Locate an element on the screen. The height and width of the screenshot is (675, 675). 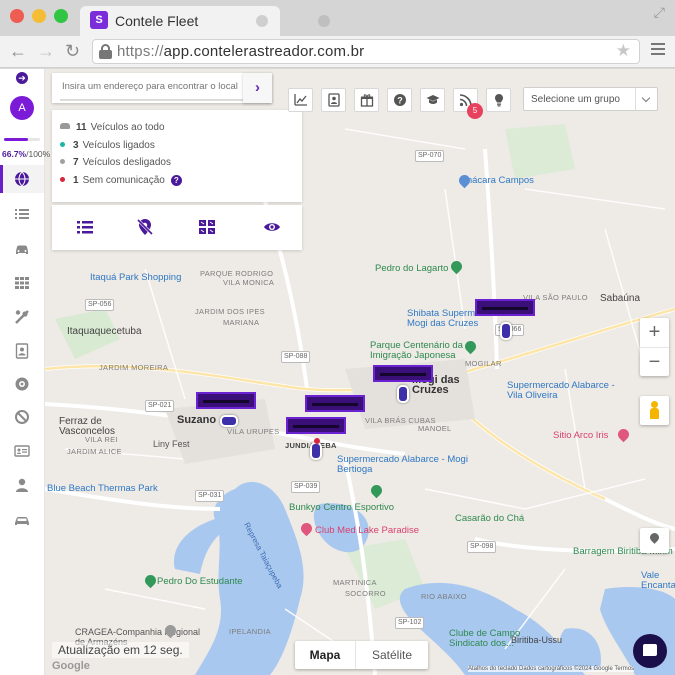
status-on-dot is located at coordinates (62, 144).